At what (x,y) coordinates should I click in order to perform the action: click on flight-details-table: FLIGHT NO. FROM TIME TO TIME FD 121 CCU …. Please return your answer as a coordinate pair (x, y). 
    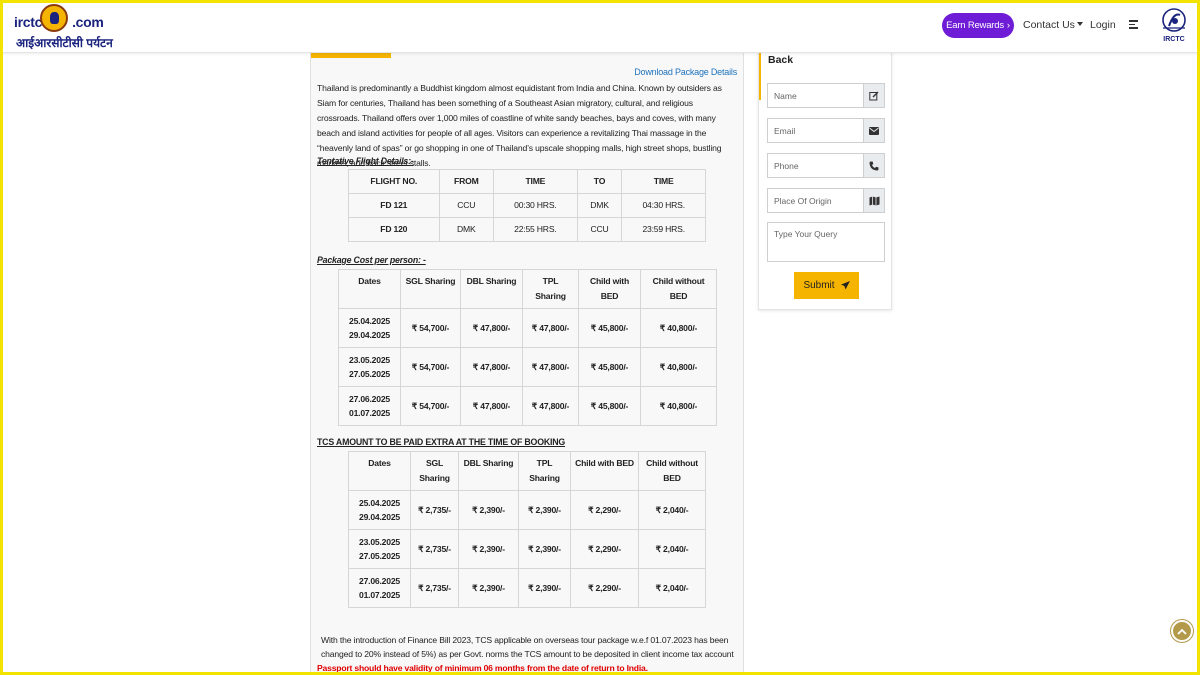
    Looking at the image, I should click on (527, 205).